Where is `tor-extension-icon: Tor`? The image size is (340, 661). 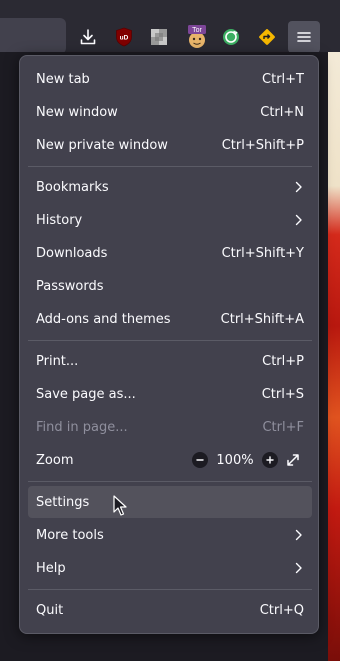 tor-extension-icon: Tor is located at coordinates (197, 36).